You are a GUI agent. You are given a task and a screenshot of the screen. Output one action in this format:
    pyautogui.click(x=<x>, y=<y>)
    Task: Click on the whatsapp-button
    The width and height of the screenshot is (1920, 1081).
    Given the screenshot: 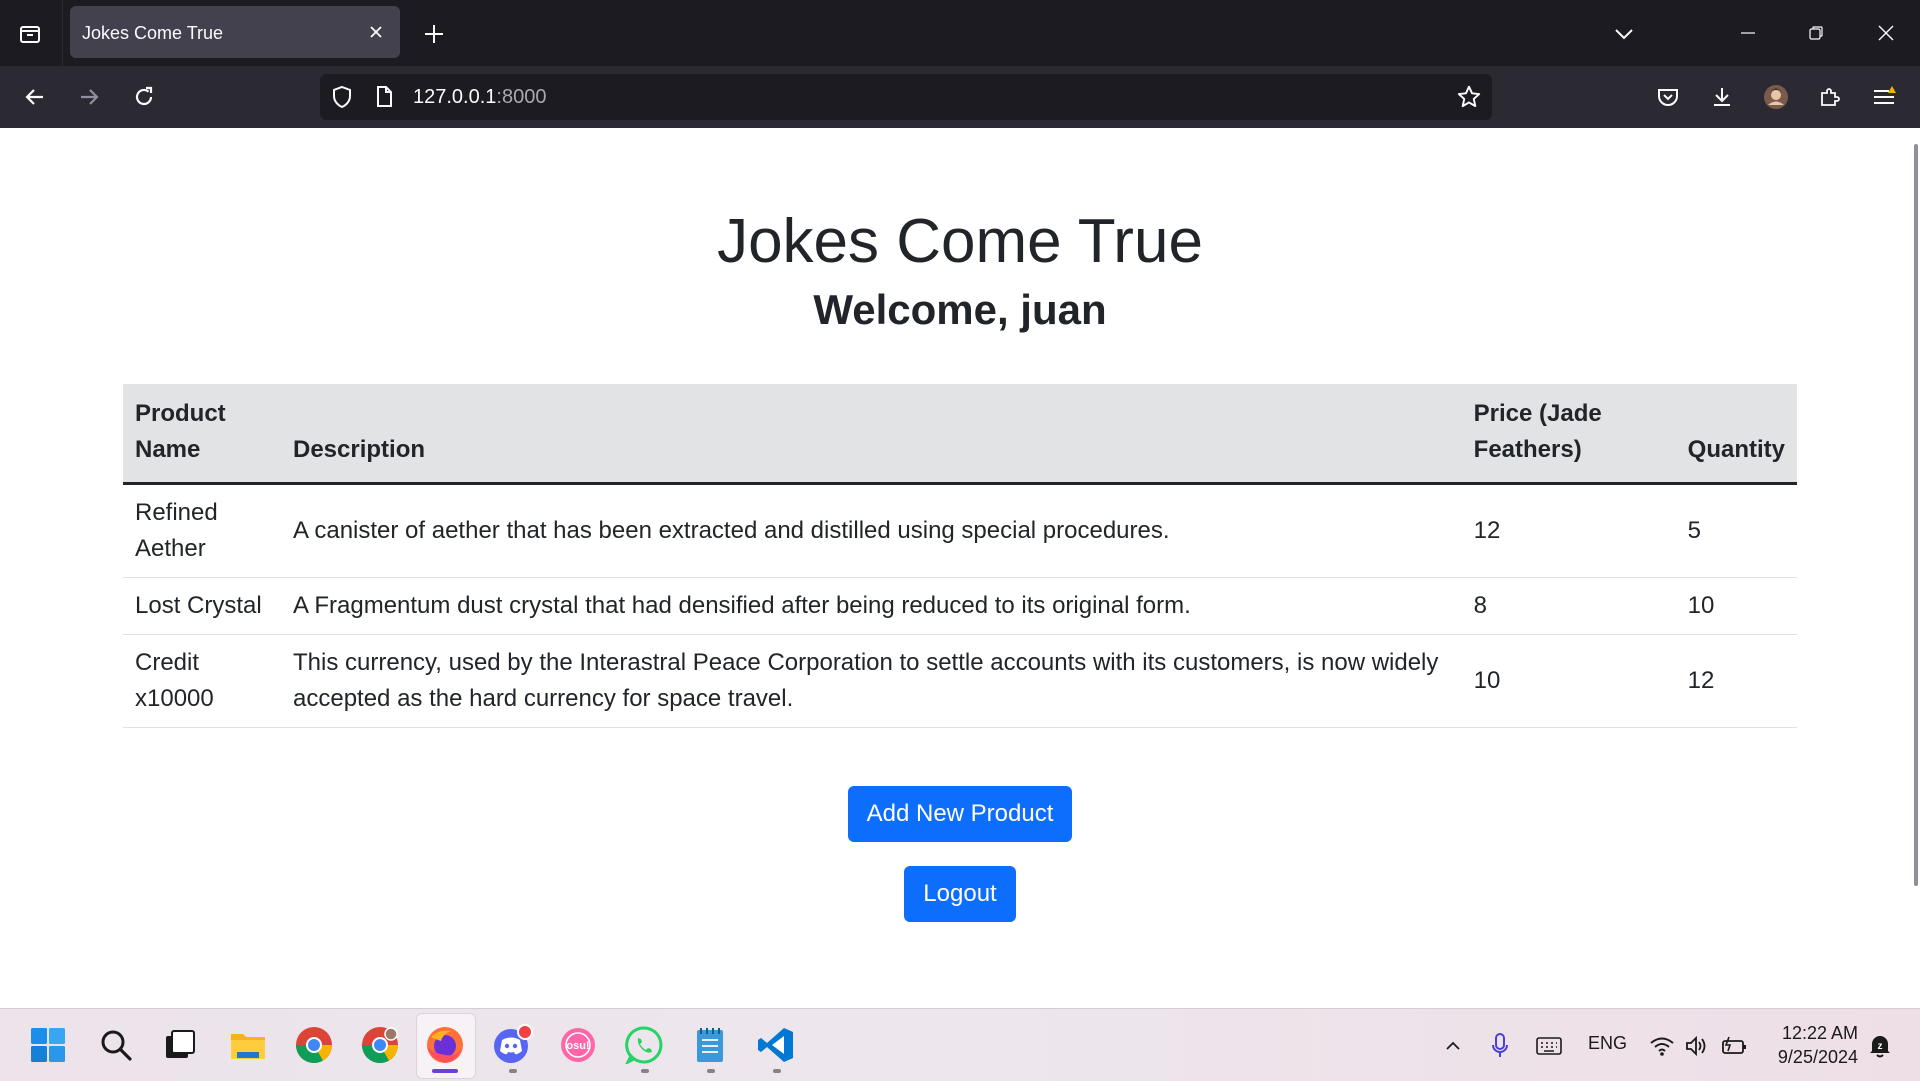 What is the action you would take?
    pyautogui.click(x=644, y=1045)
    